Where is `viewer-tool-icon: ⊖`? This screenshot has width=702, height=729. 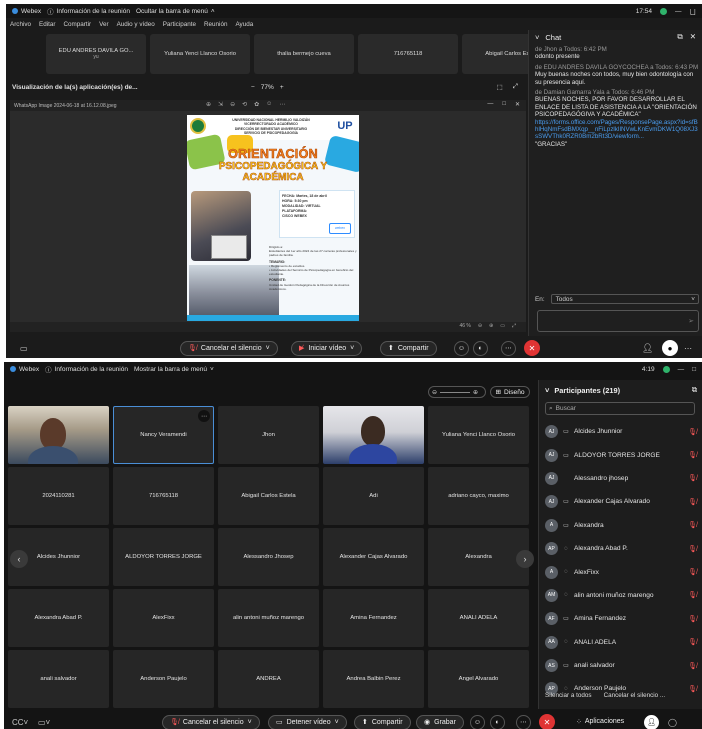 viewer-tool-icon: ⊖ is located at coordinates (232, 104).